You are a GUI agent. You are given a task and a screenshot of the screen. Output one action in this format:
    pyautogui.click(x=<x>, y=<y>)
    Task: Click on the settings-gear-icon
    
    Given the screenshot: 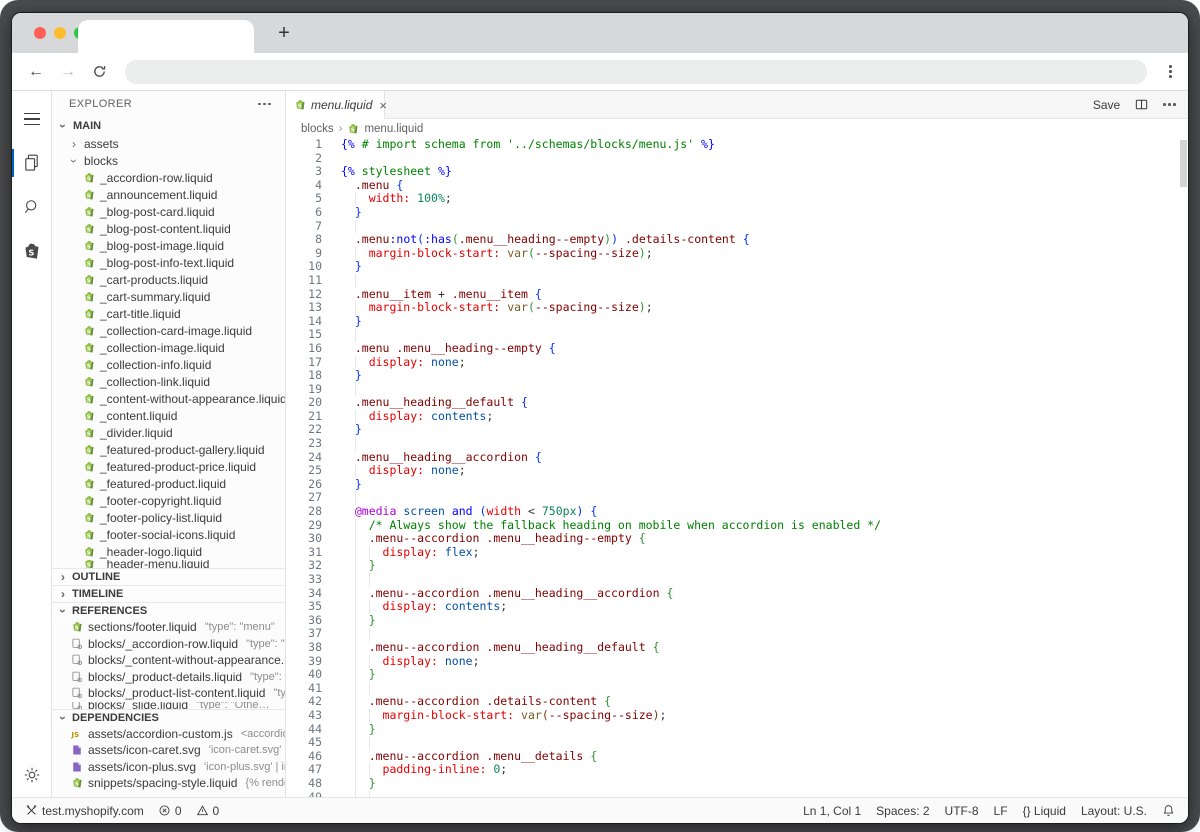 What is the action you would take?
    pyautogui.click(x=32, y=775)
    